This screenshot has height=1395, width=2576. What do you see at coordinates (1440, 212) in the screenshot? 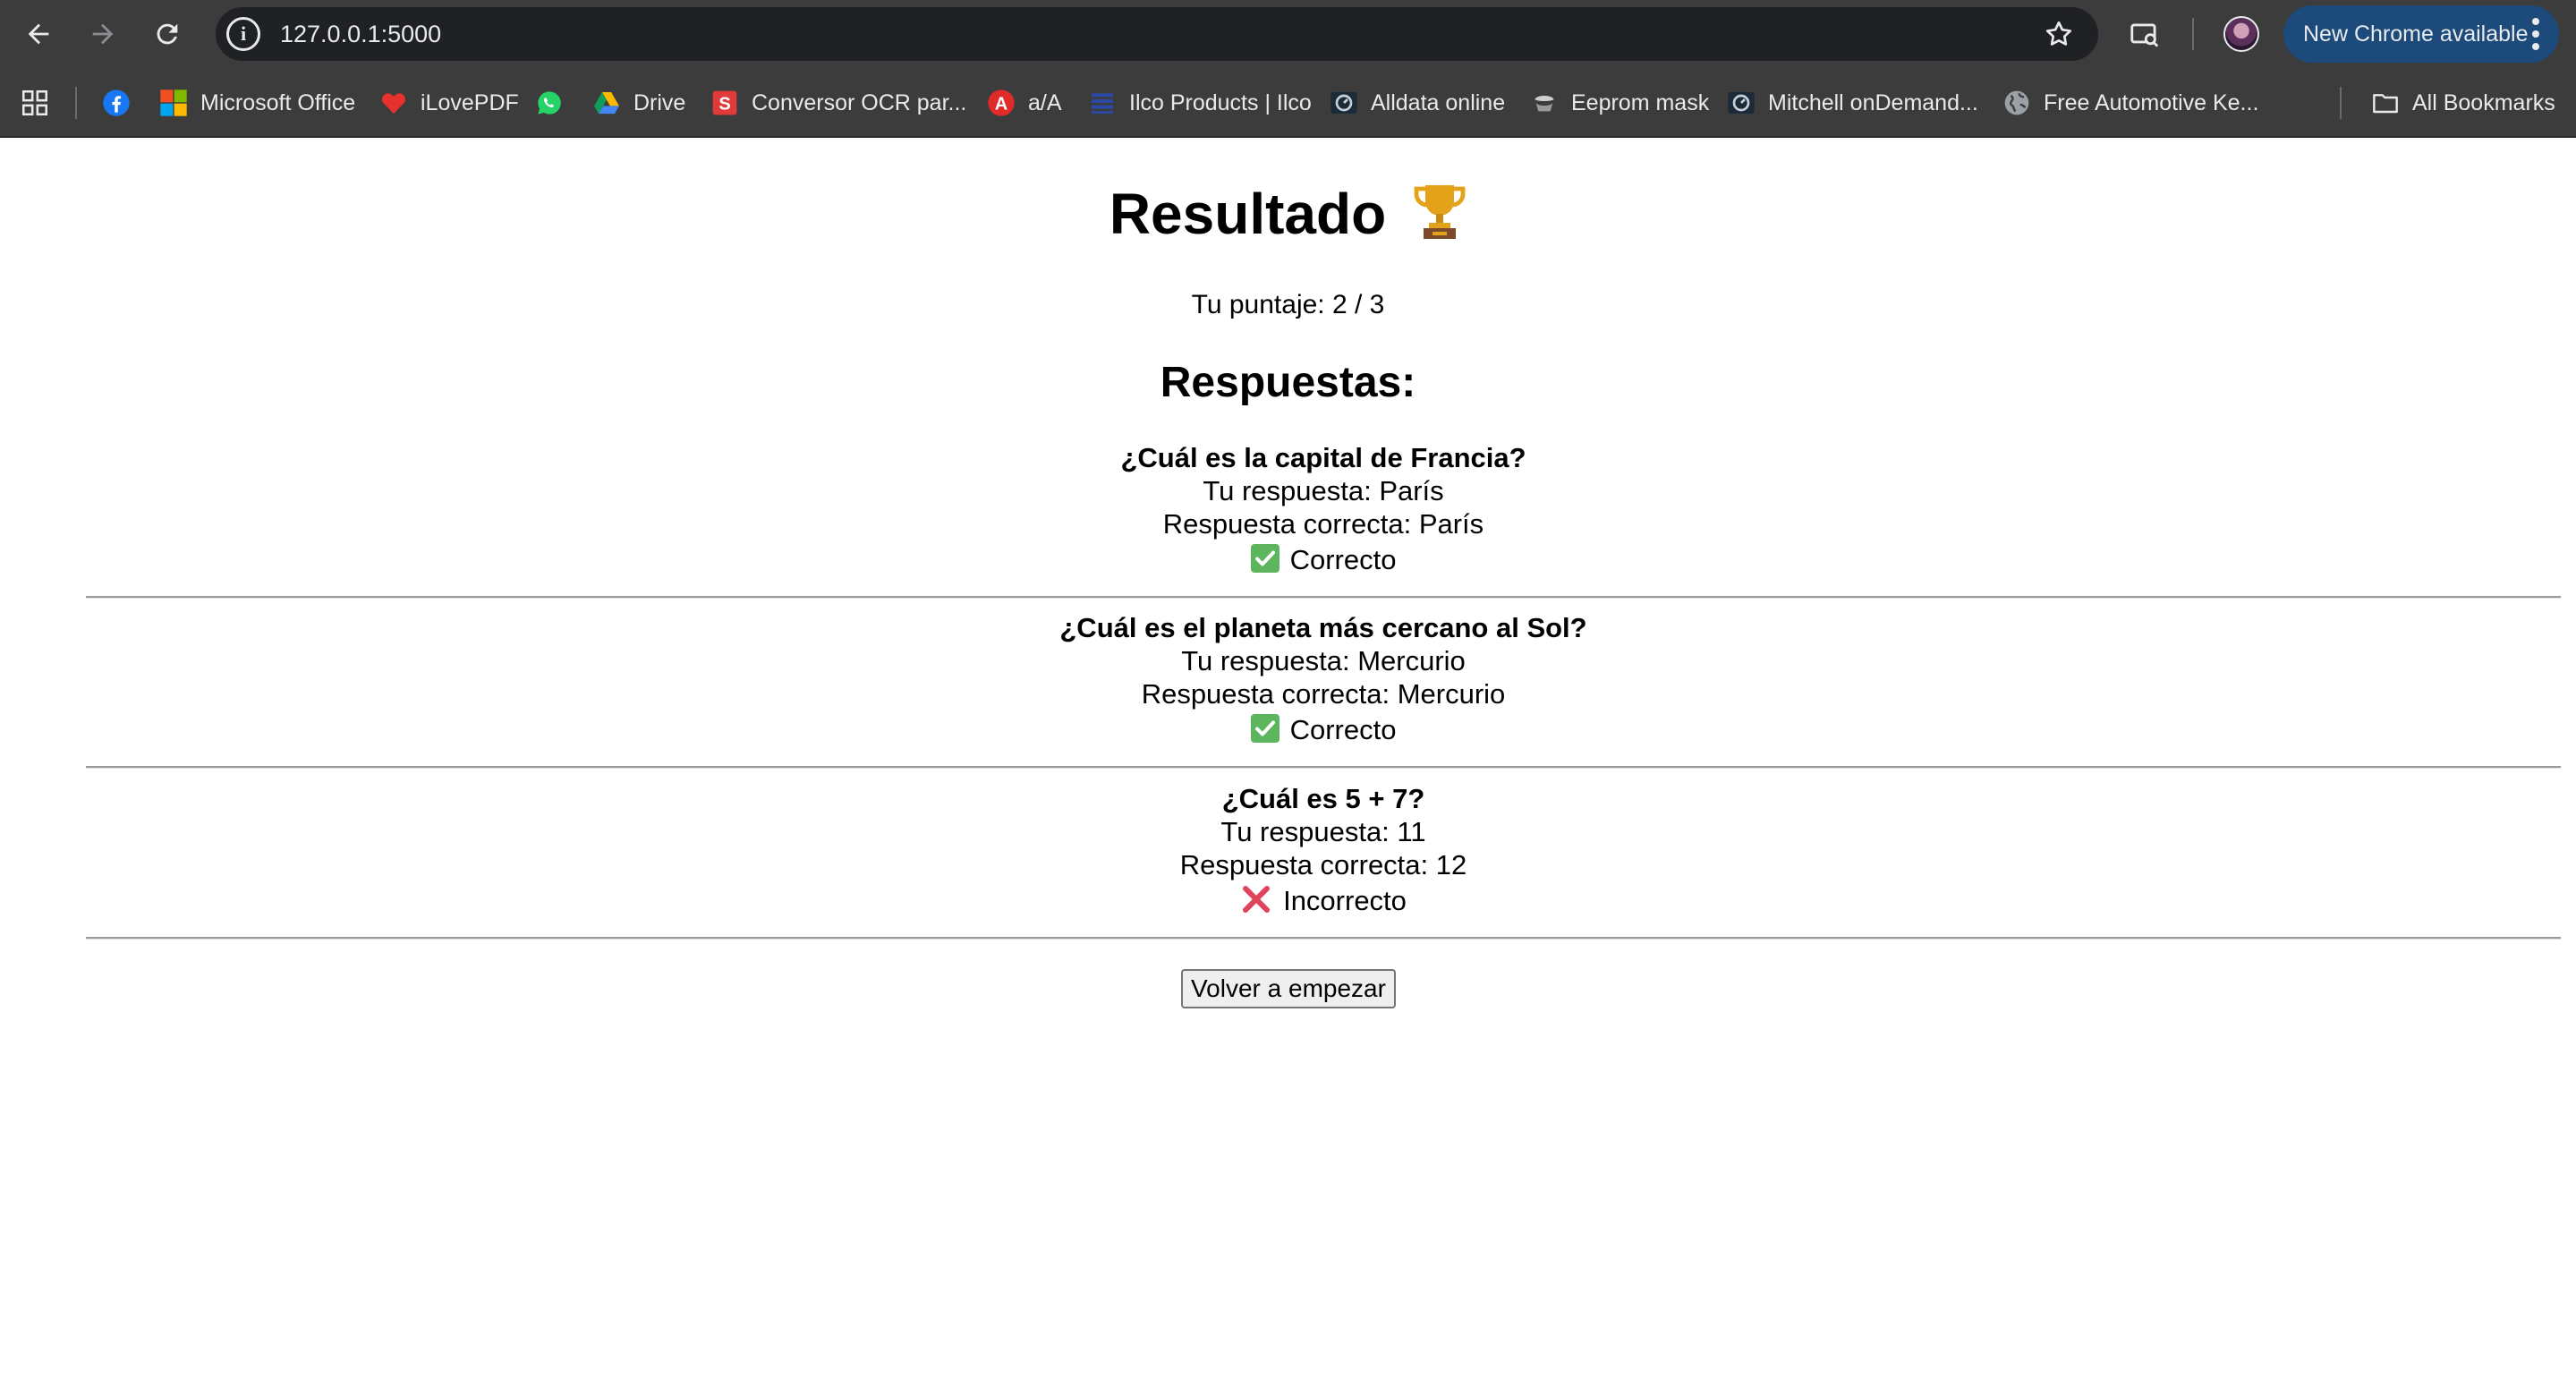
I see `trophy-icon` at bounding box center [1440, 212].